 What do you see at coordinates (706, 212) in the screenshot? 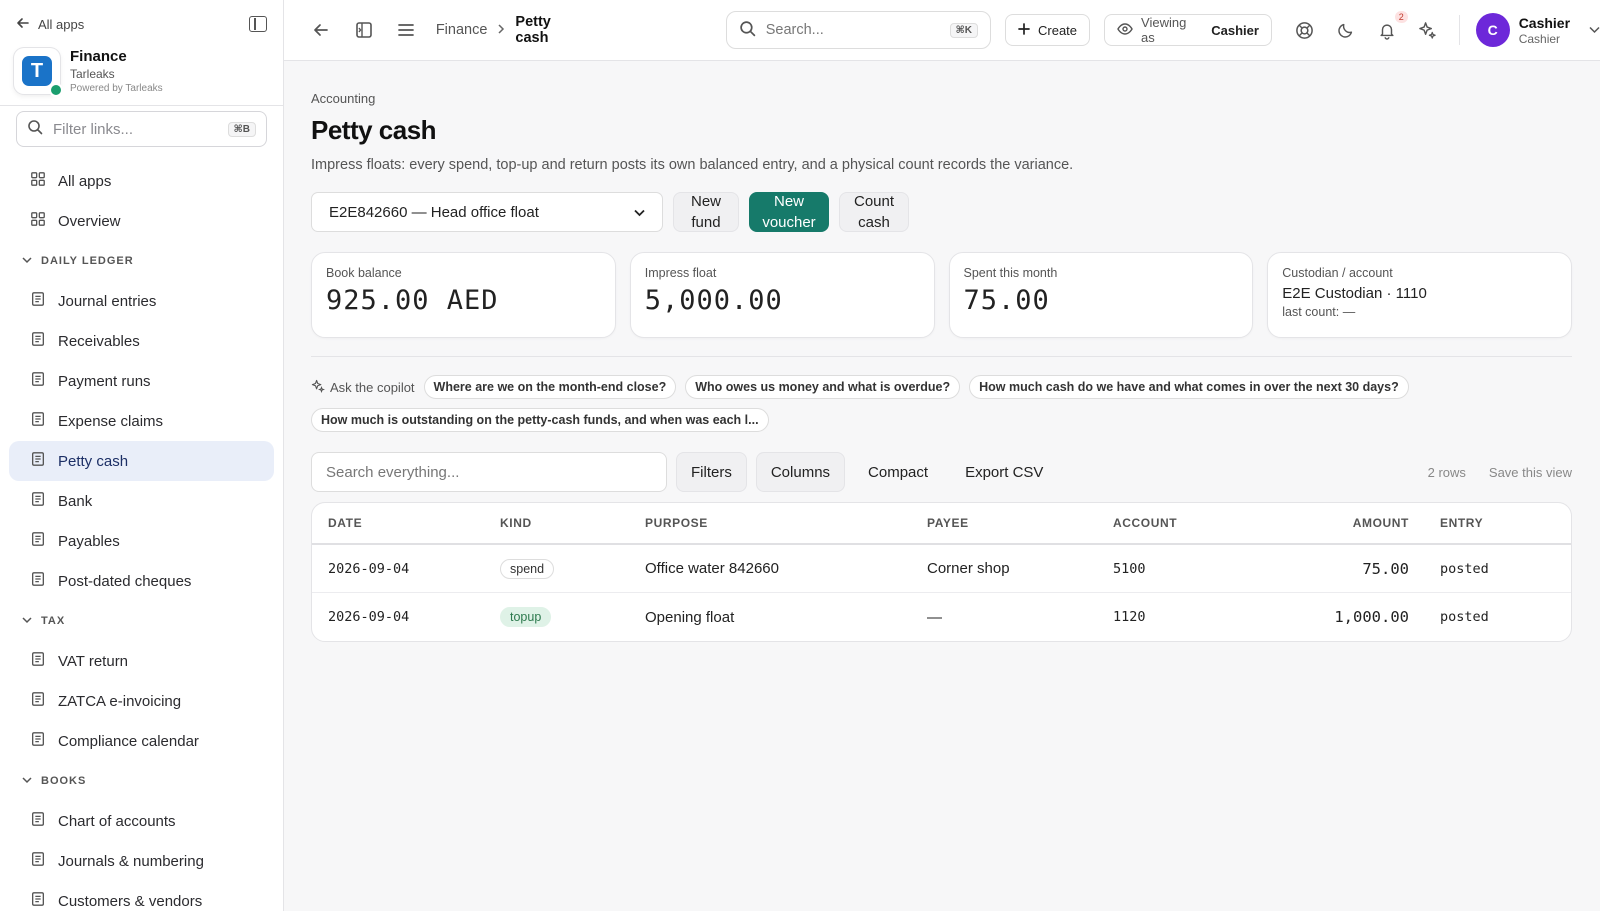
I see `new-fund-button: New fund` at bounding box center [706, 212].